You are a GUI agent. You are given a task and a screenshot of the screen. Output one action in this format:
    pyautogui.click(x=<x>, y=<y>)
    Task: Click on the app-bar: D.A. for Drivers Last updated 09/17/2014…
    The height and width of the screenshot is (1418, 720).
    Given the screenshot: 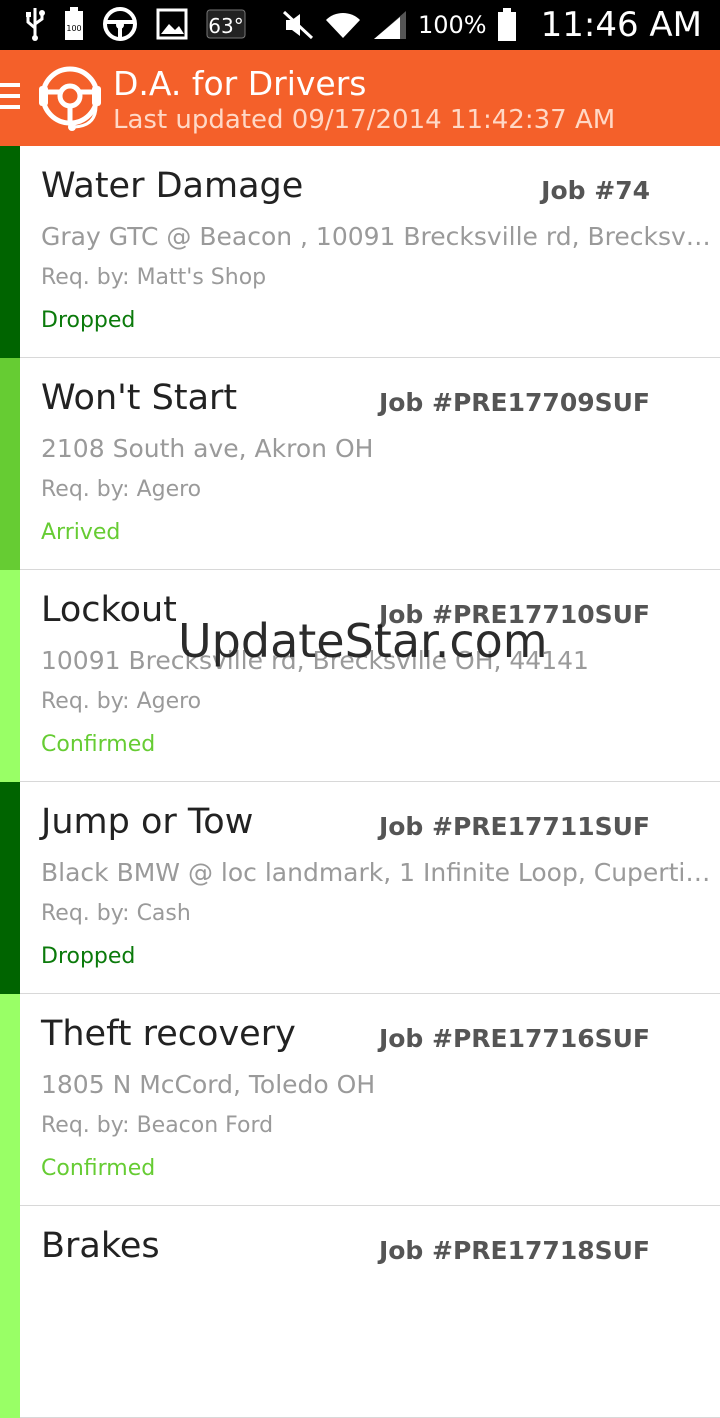 What is the action you would take?
    pyautogui.click(x=360, y=98)
    